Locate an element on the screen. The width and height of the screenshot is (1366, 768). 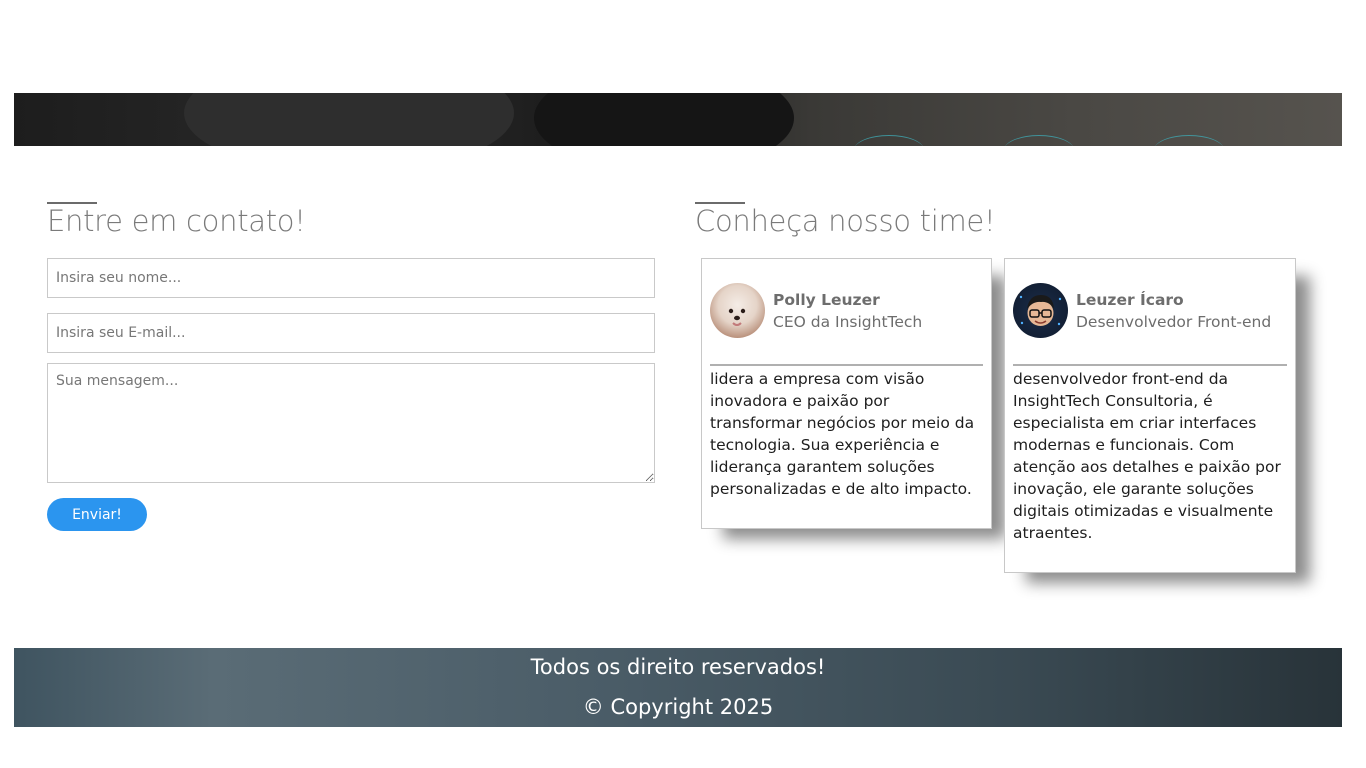
avatar-dog is located at coordinates (737, 310).